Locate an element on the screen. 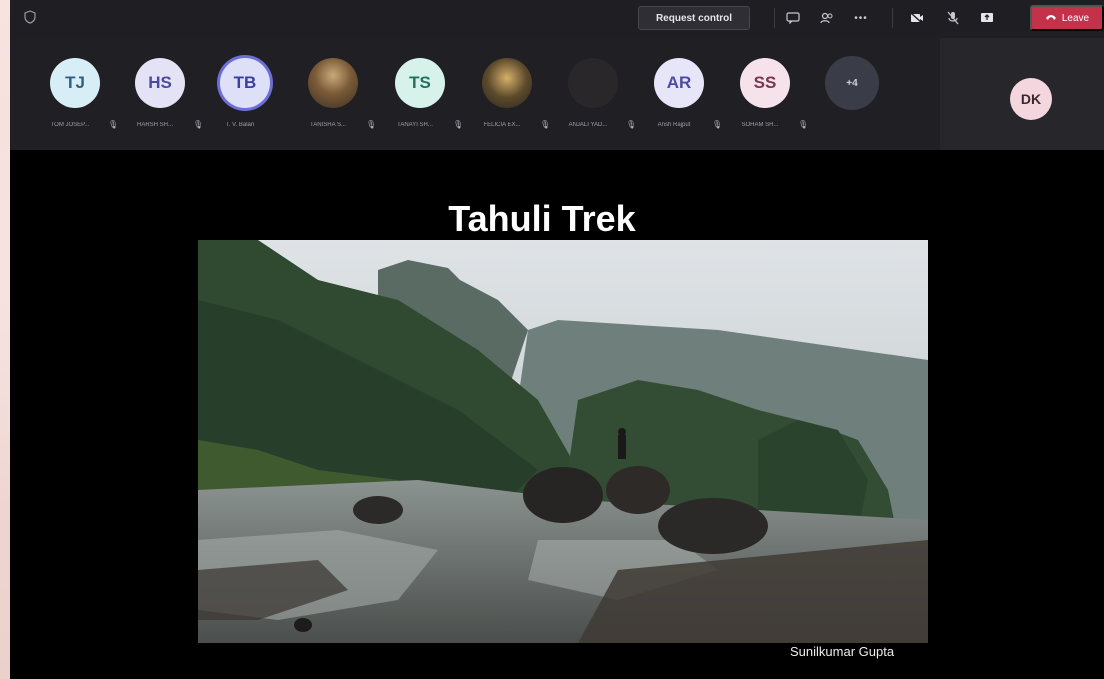 This screenshot has width=1104, height=679. participant-name: T. V. Balan is located at coordinates (240, 125).